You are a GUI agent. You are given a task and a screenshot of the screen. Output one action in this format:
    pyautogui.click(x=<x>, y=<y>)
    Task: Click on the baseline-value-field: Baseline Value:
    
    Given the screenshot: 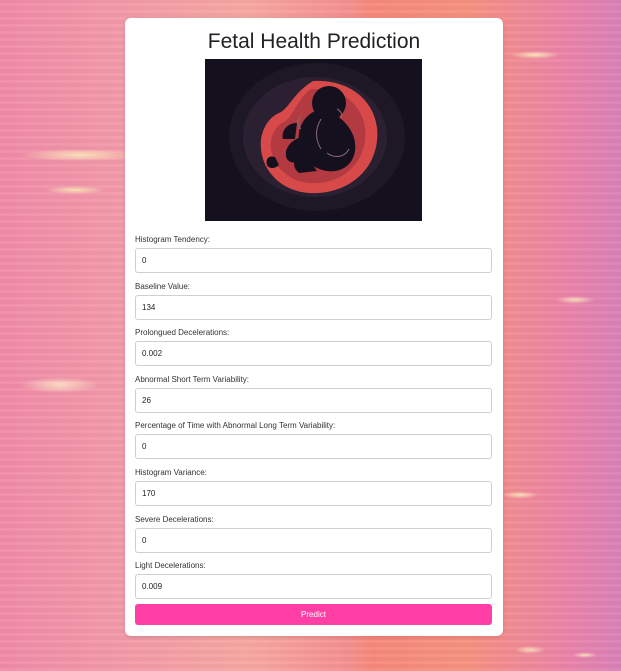 What is the action you would take?
    pyautogui.click(x=313, y=304)
    